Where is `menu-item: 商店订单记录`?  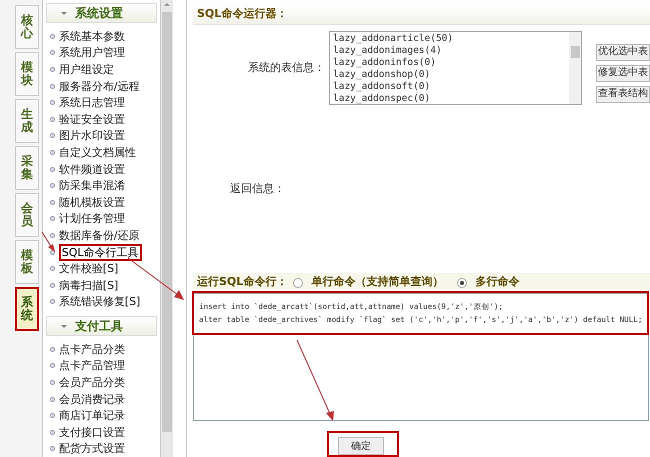
menu-item: 商店订单记录 is located at coordinates (91, 415).